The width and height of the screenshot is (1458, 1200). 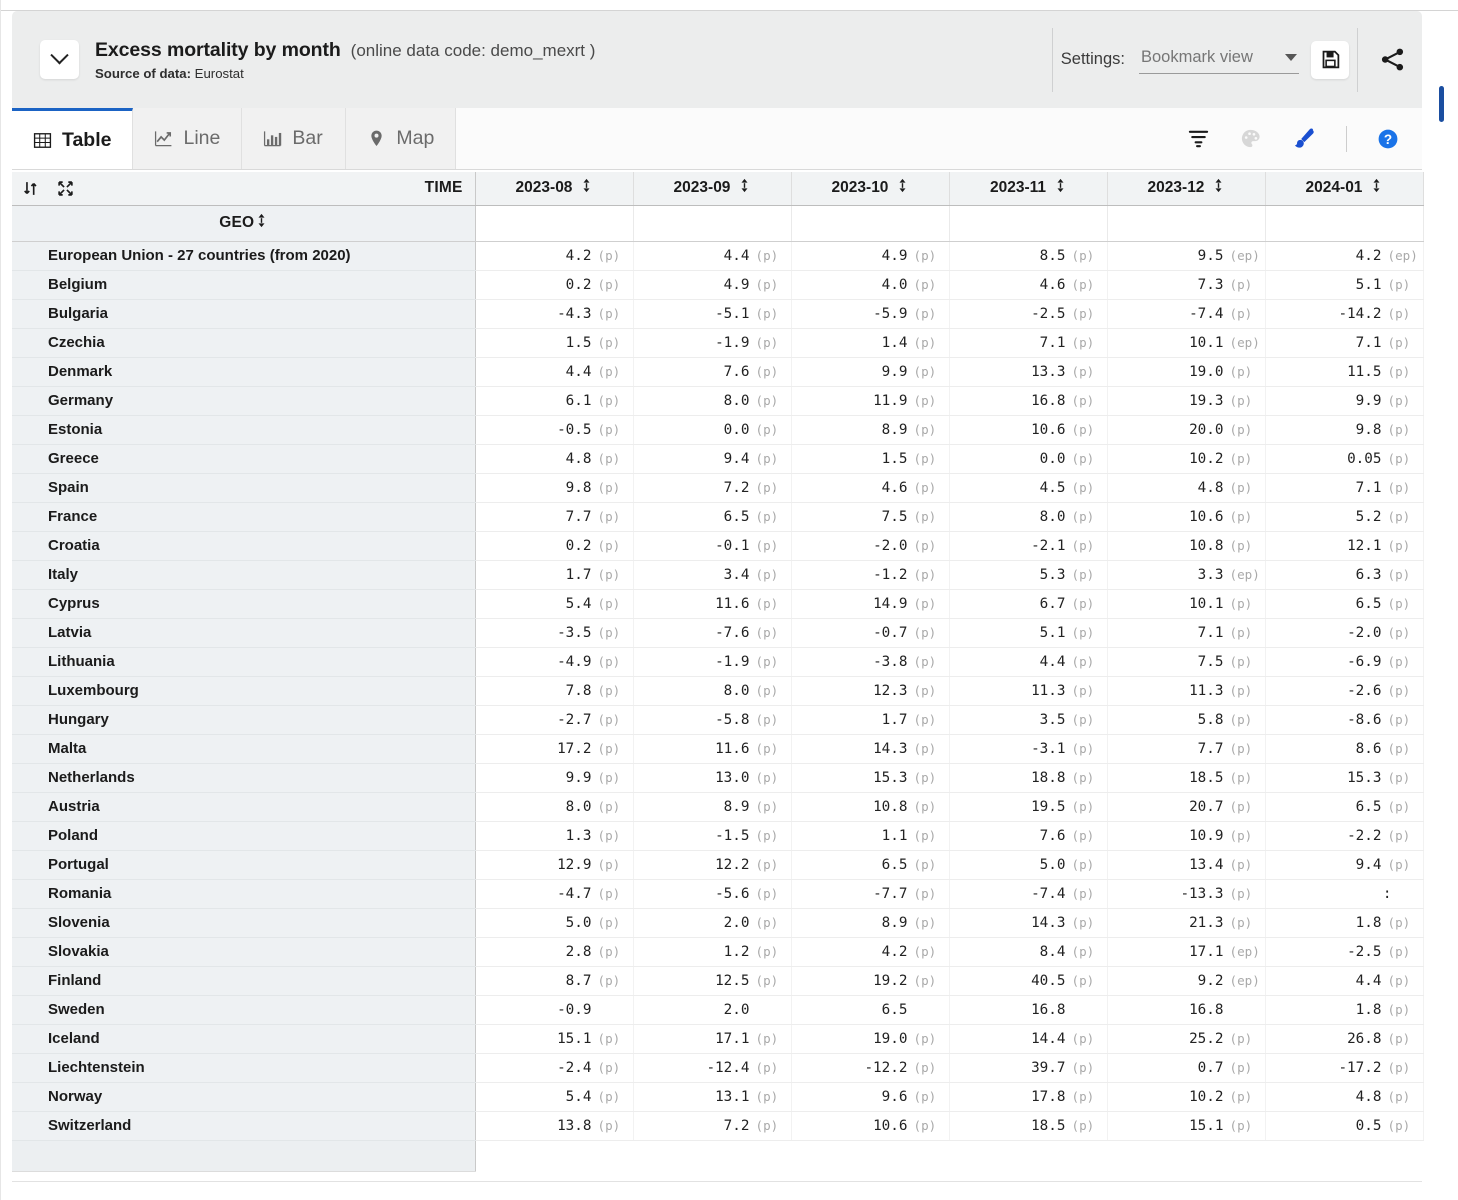 I want to click on data-cell: -0.1 (p), so click(x=712, y=546).